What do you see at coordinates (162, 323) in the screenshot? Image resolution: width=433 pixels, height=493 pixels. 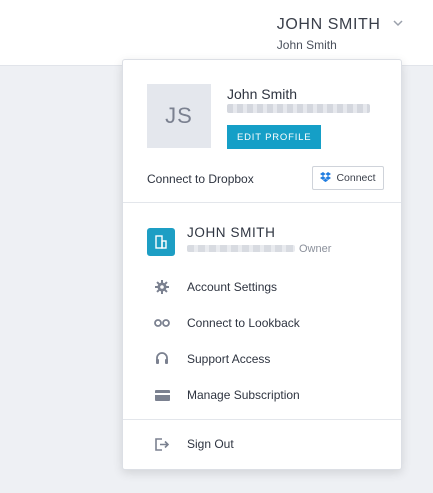 I see `link-icon` at bounding box center [162, 323].